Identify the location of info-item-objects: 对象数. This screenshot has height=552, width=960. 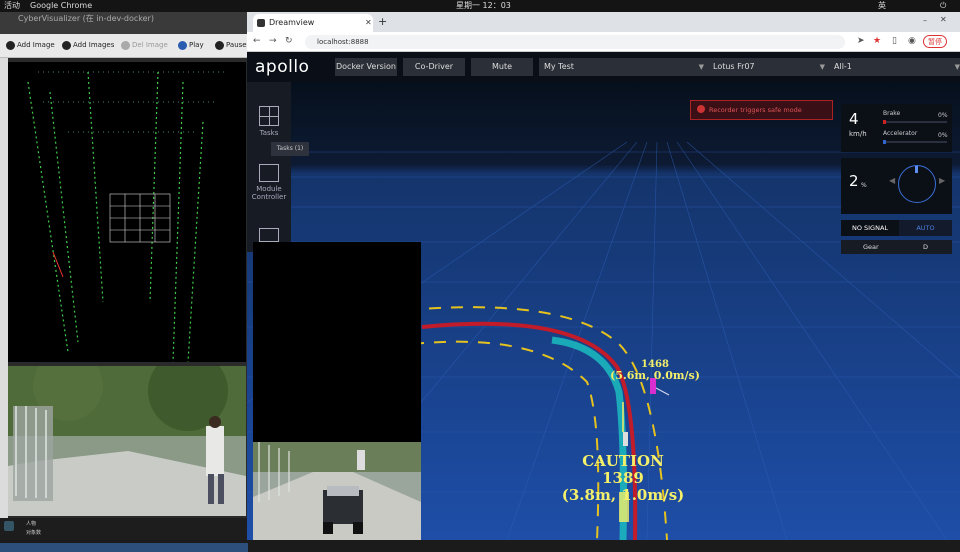
(34, 533).